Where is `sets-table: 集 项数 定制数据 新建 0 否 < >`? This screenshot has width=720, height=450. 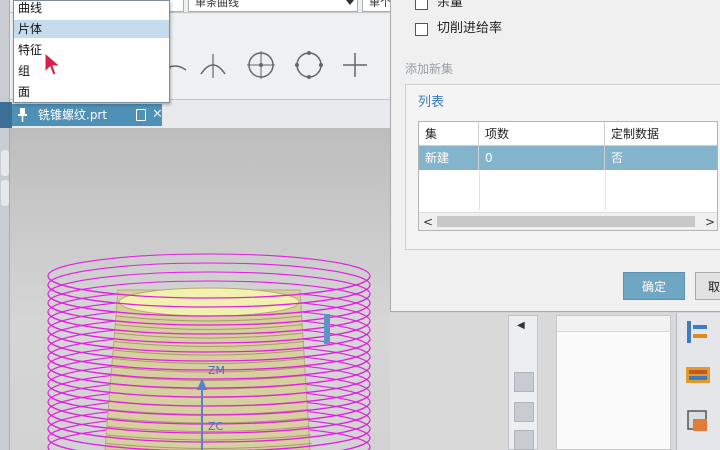
sets-table: 集 项数 定制数据 新建 0 否 < > is located at coordinates (568, 176).